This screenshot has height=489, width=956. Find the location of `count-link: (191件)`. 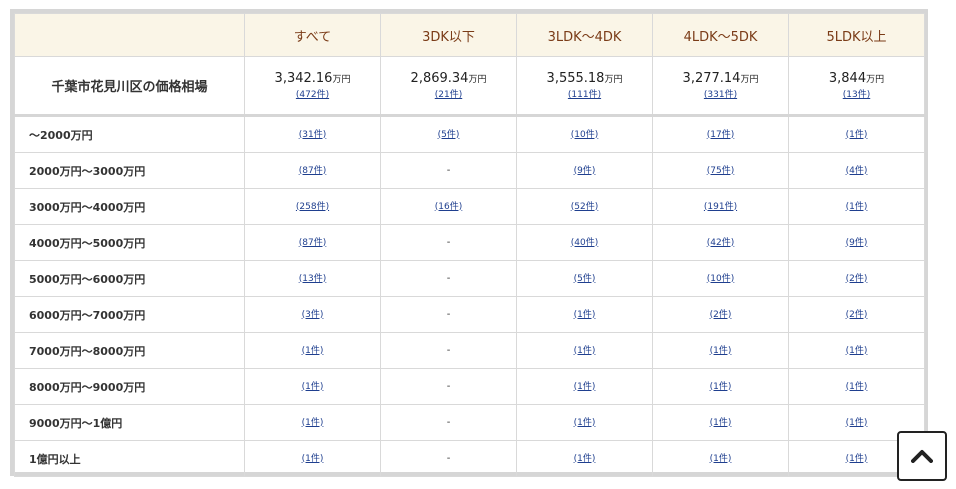

count-link: (191件) is located at coordinates (720, 207).